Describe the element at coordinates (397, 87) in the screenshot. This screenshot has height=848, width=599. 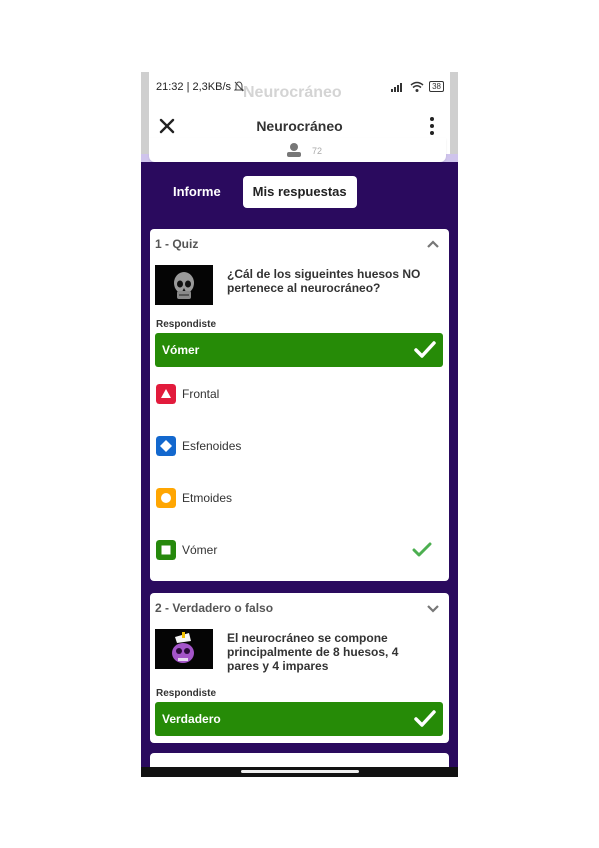
I see `signal-icon` at that location.